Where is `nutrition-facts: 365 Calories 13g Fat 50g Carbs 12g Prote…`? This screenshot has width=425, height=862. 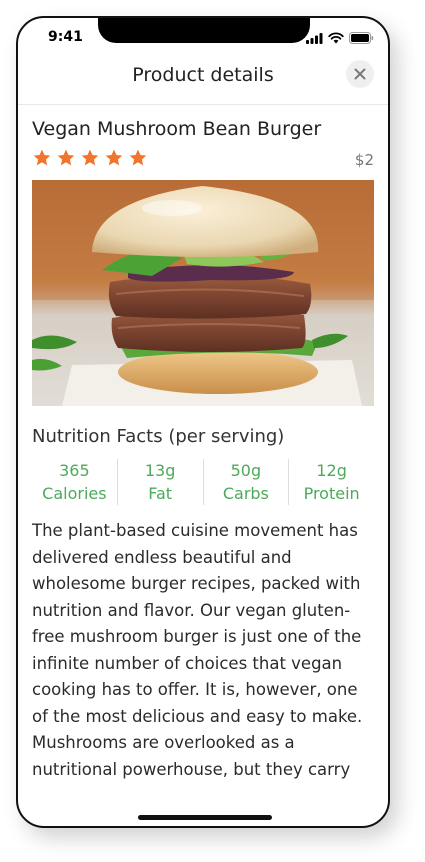
nutrition-facts: 365 Calories 13g Fat 50g Carbs 12g Prote… is located at coordinates (203, 482).